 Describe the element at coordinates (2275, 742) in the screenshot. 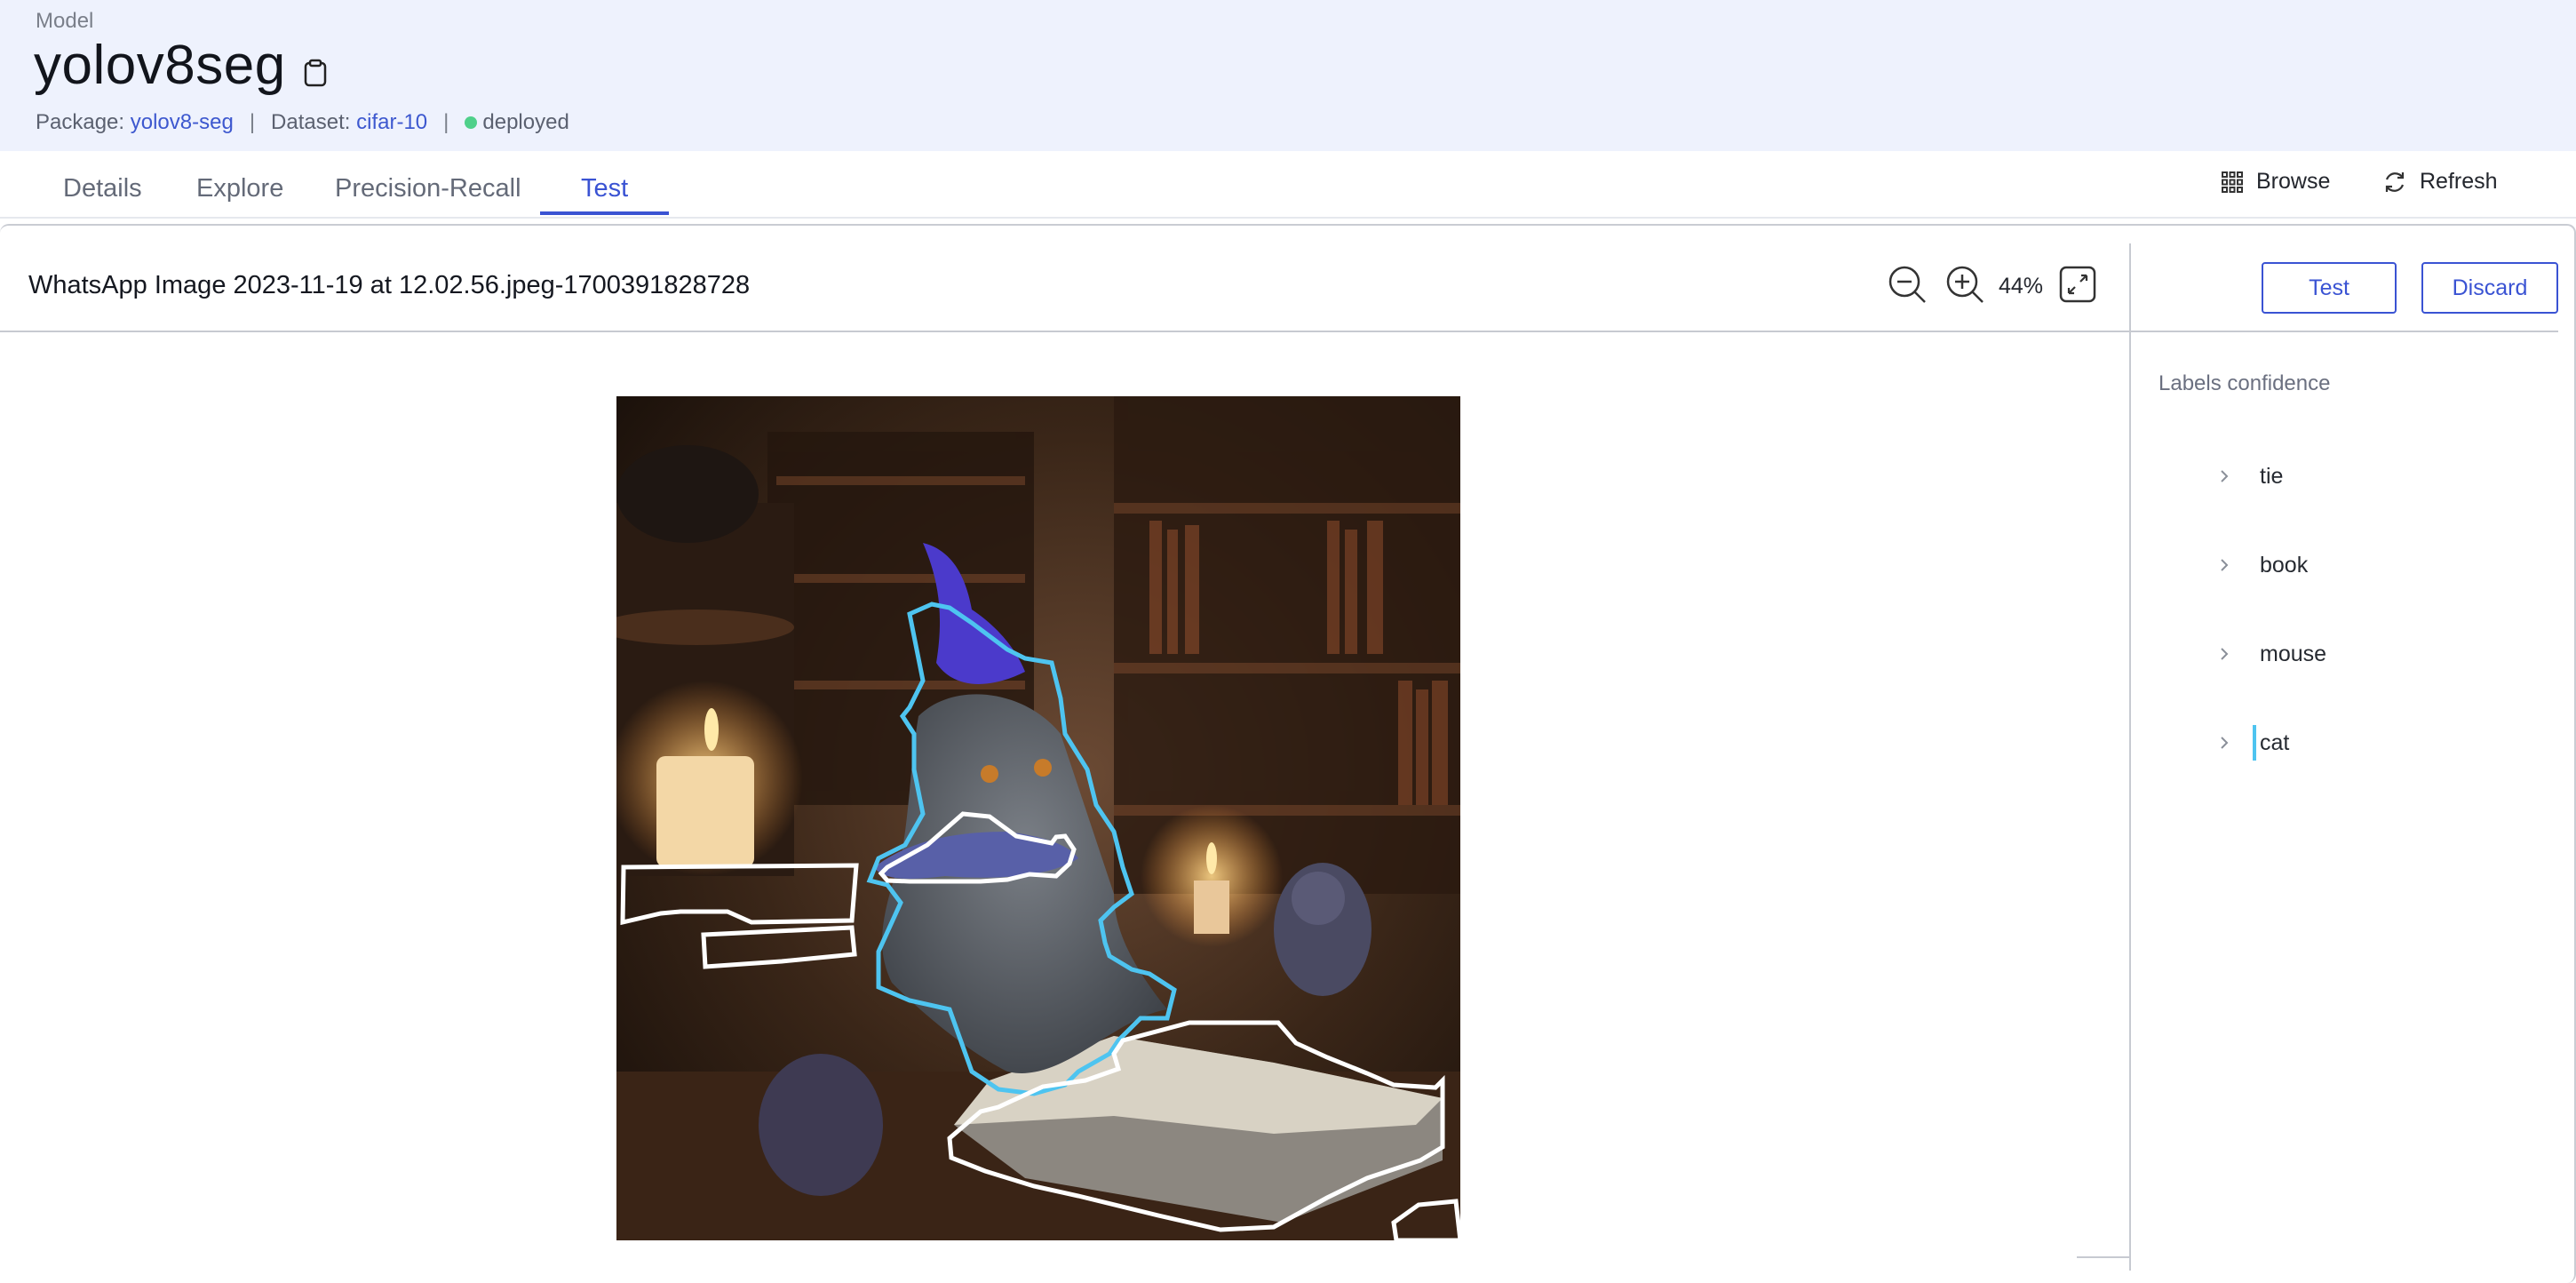

I see `label-item-text: cat` at that location.